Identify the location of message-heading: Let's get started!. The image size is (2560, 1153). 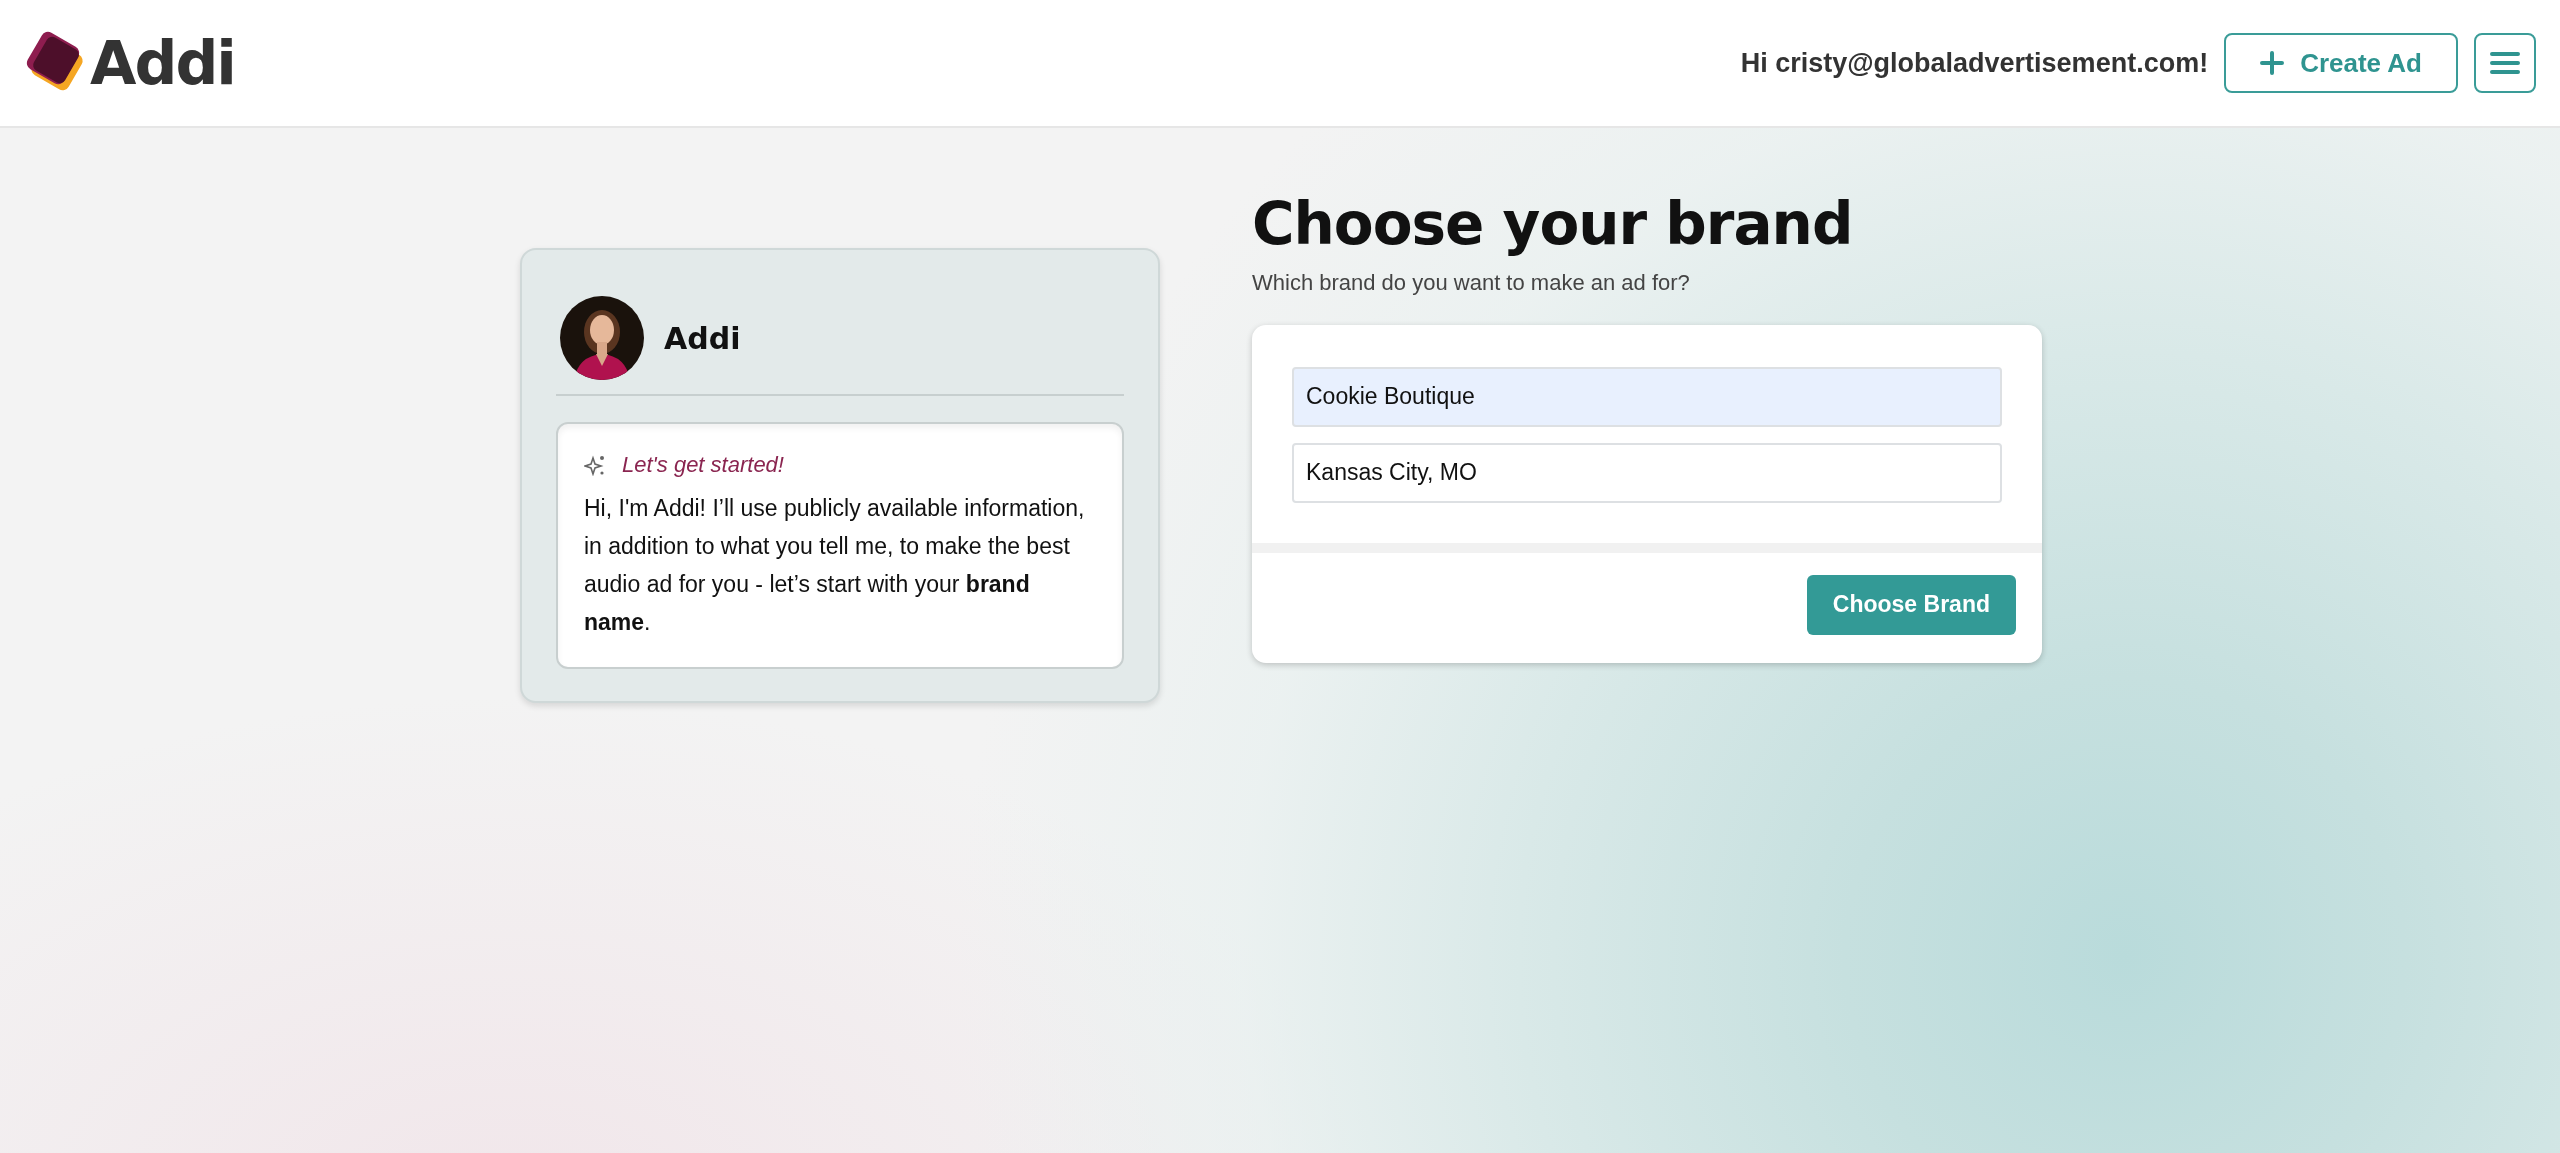
(703, 465).